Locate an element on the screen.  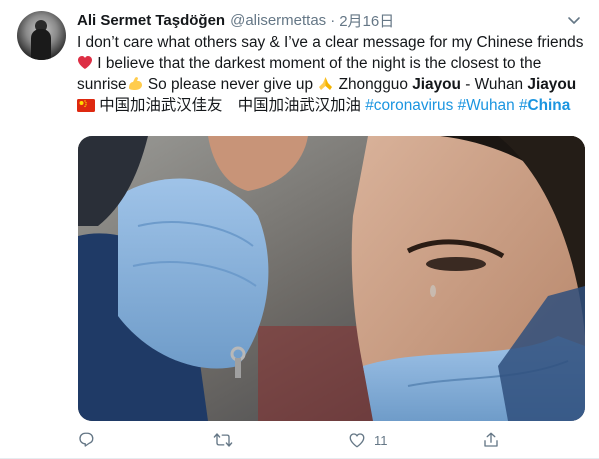
chevron-down-icon is located at coordinates (574, 20).